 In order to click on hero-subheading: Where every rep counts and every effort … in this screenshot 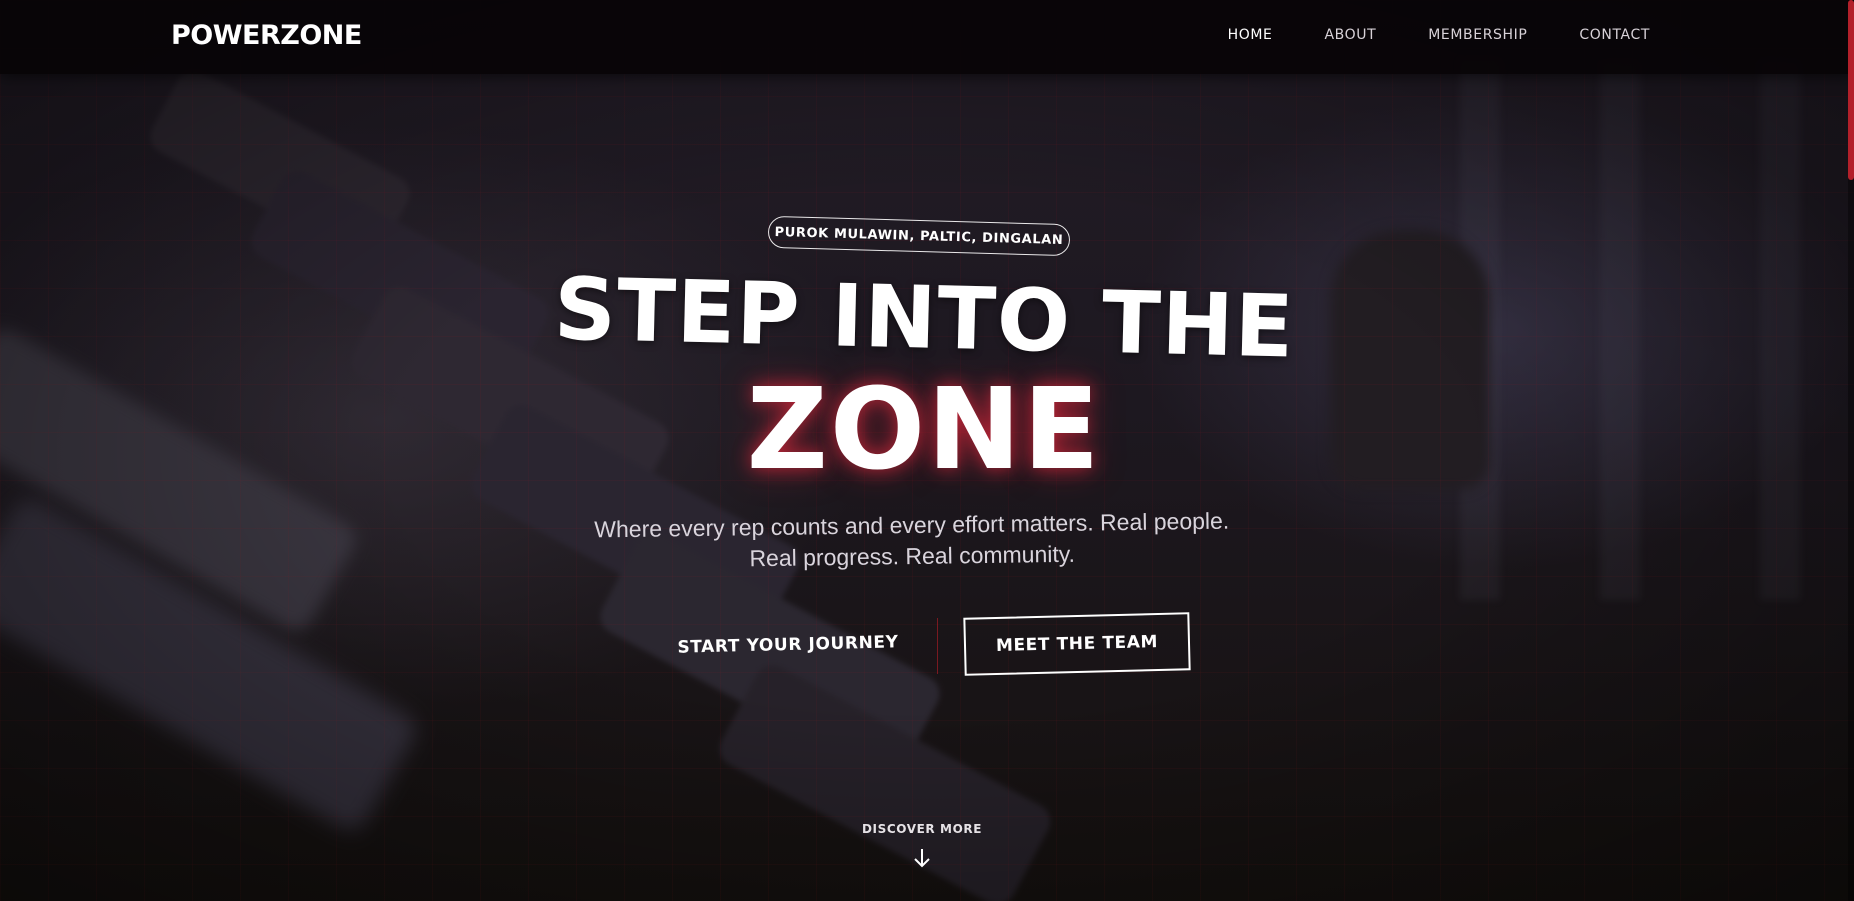, I will do `click(912, 541)`.